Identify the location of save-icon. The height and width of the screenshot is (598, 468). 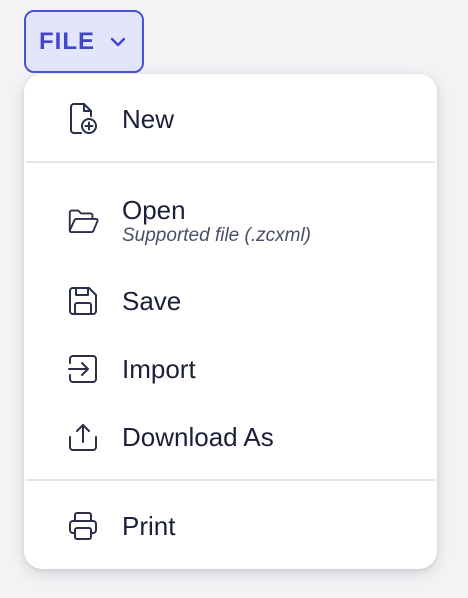
(83, 301).